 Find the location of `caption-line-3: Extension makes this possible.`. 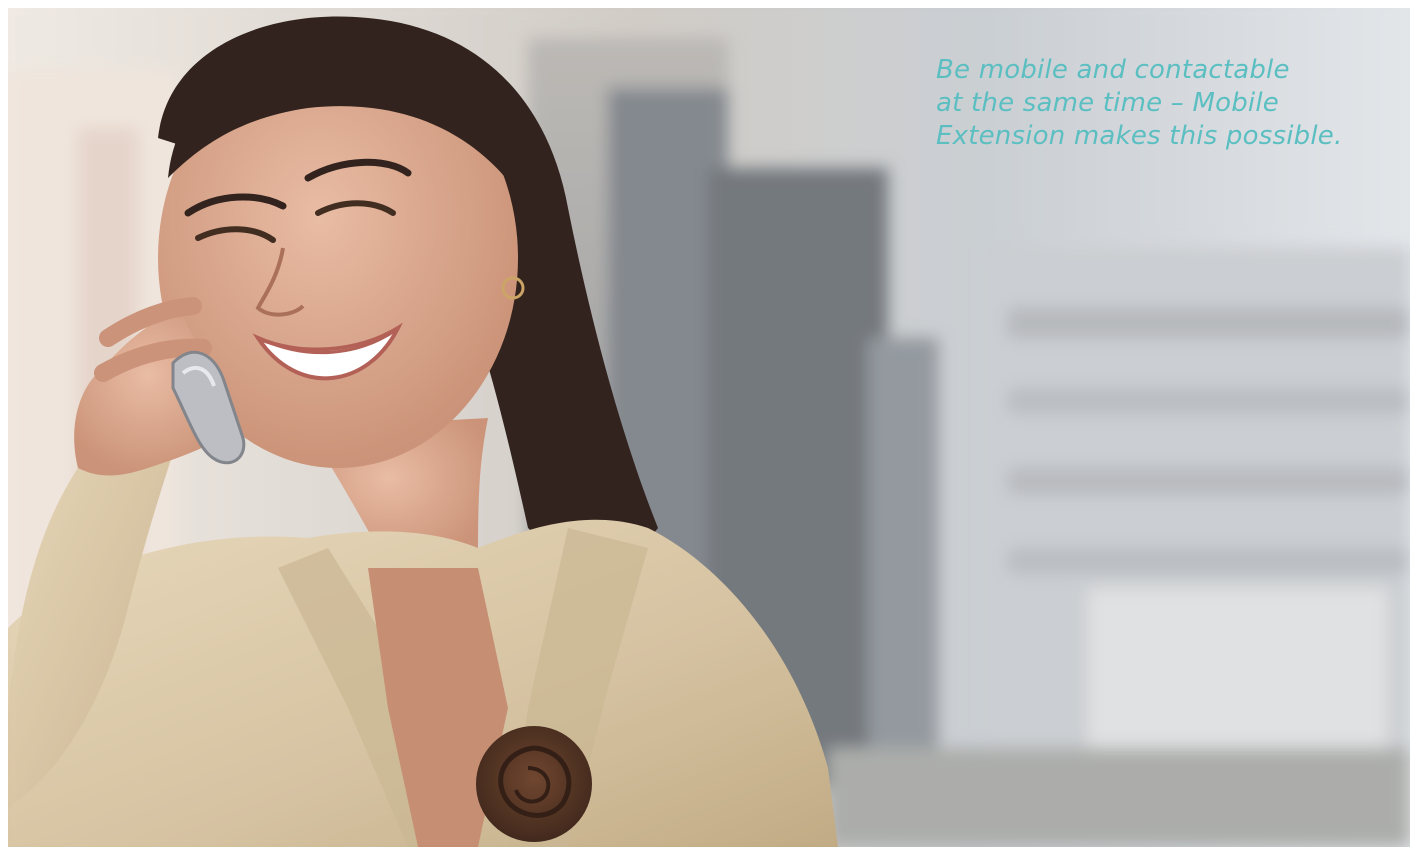

caption-line-3: Extension makes this possible. is located at coordinates (1139, 136).